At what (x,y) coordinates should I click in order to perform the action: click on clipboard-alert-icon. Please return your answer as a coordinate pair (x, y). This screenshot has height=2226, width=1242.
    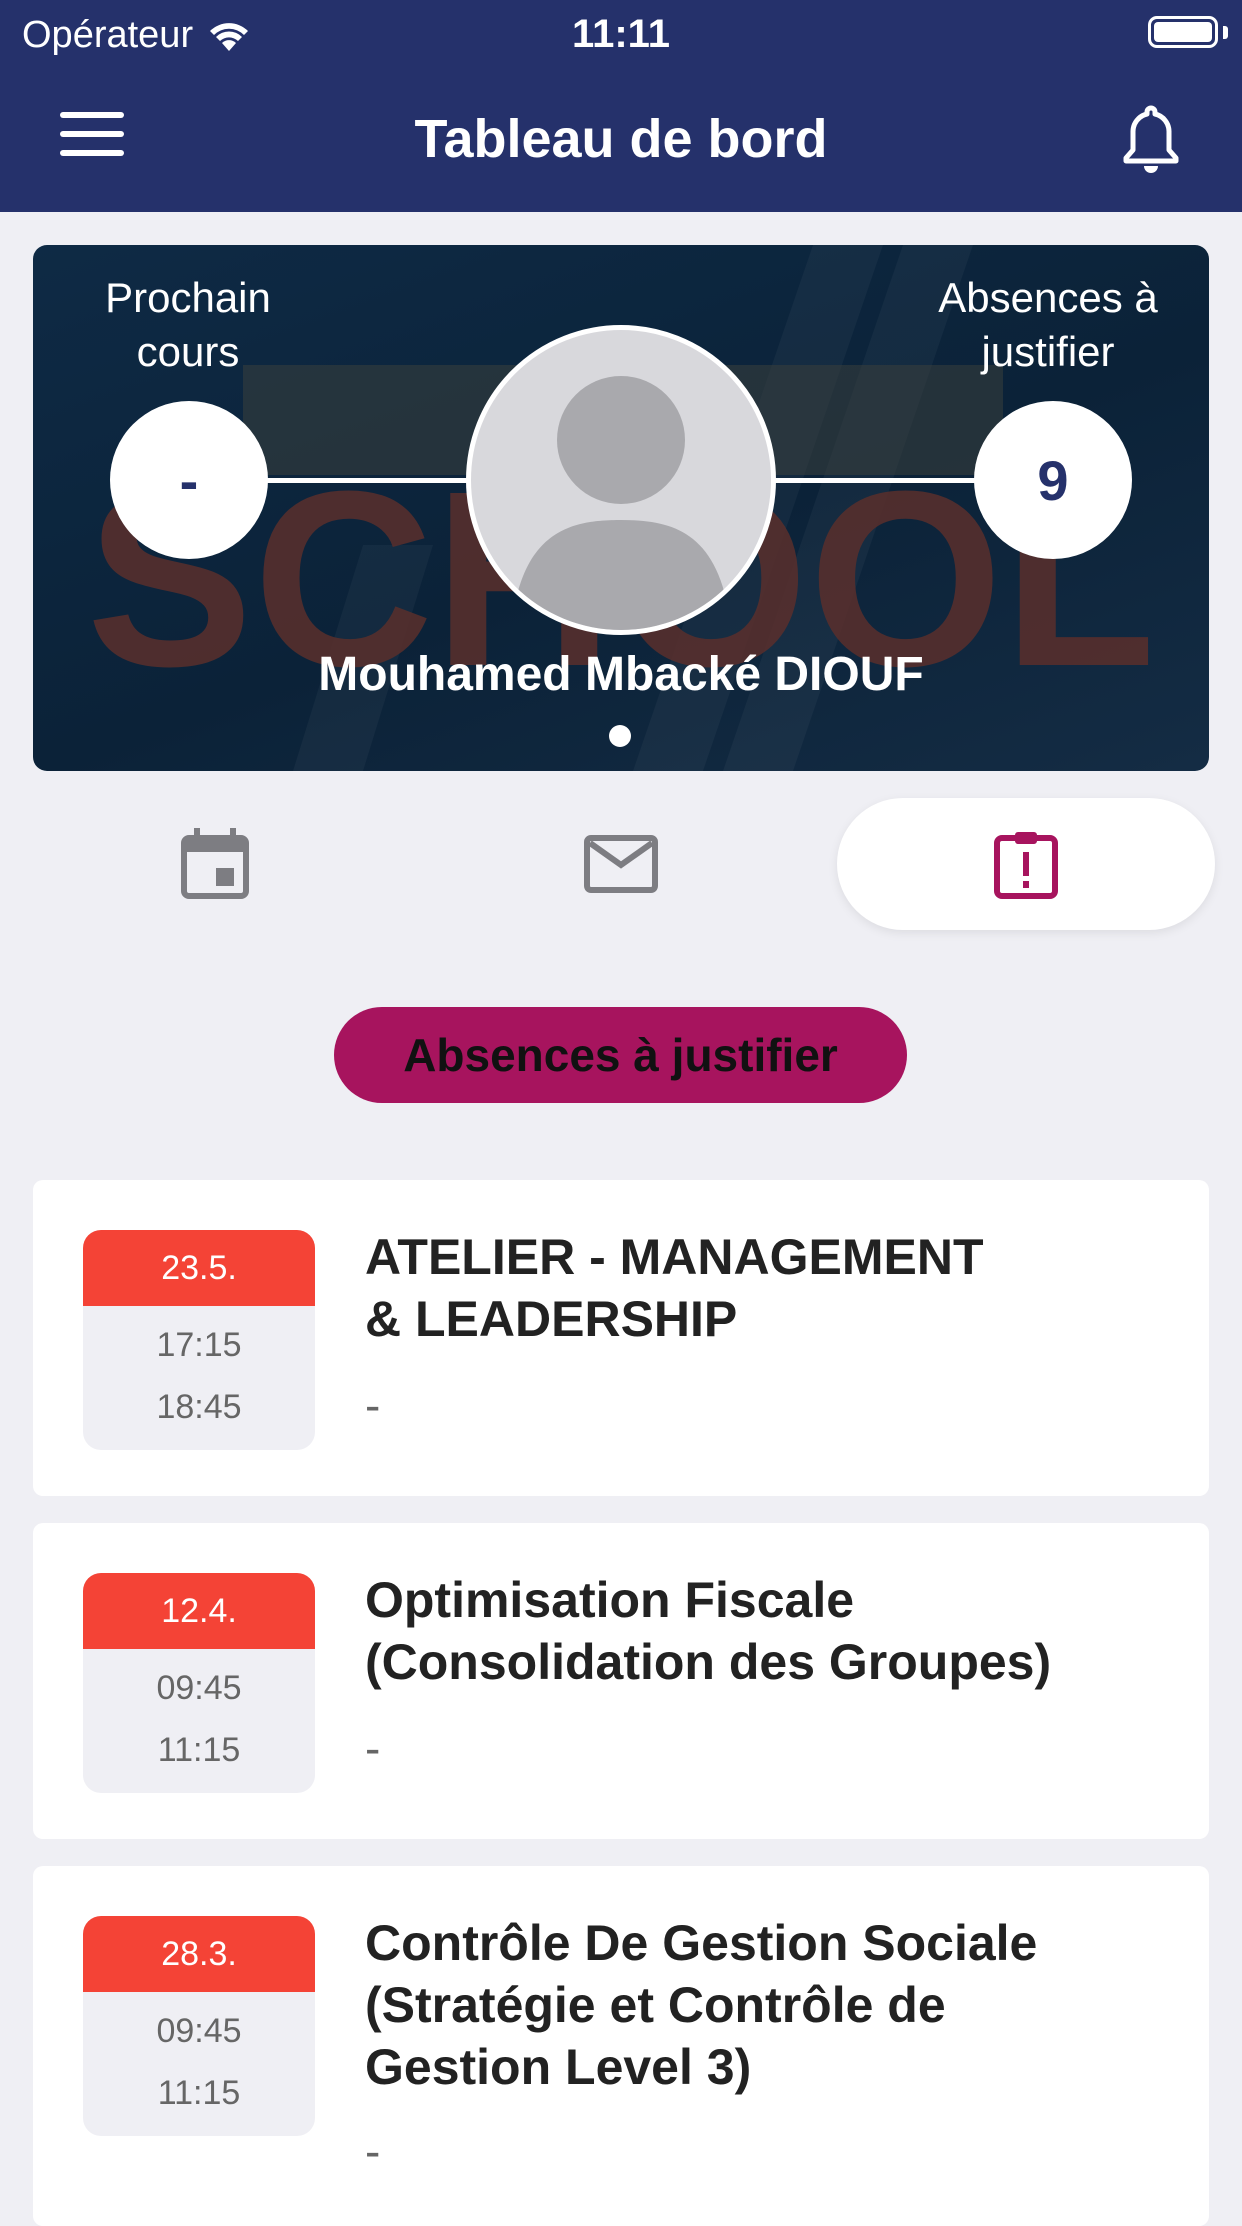
    Looking at the image, I should click on (1026, 865).